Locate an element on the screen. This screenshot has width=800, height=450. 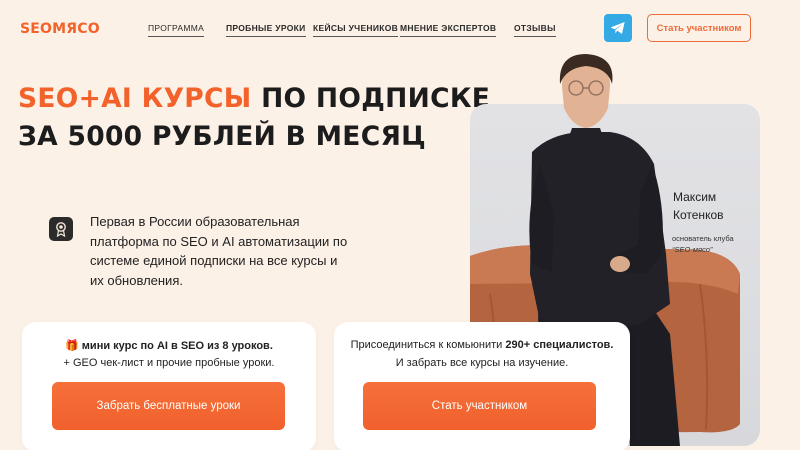
card-line1-text: мини курс по AI в SEO из 8 уроков. is located at coordinates (177, 346).